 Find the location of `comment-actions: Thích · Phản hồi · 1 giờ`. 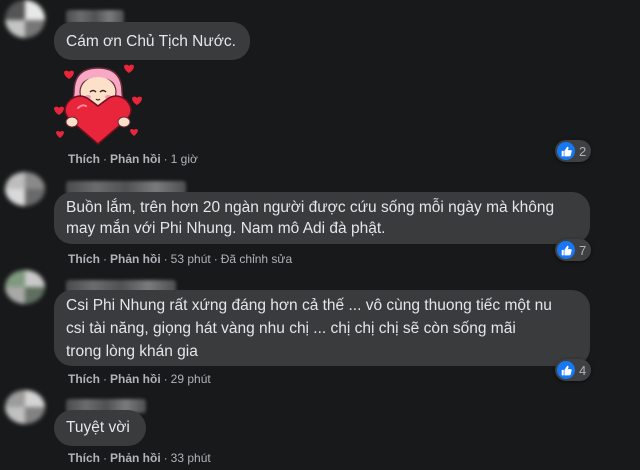

comment-actions: Thích · Phản hồi · 1 giờ is located at coordinates (133, 159).